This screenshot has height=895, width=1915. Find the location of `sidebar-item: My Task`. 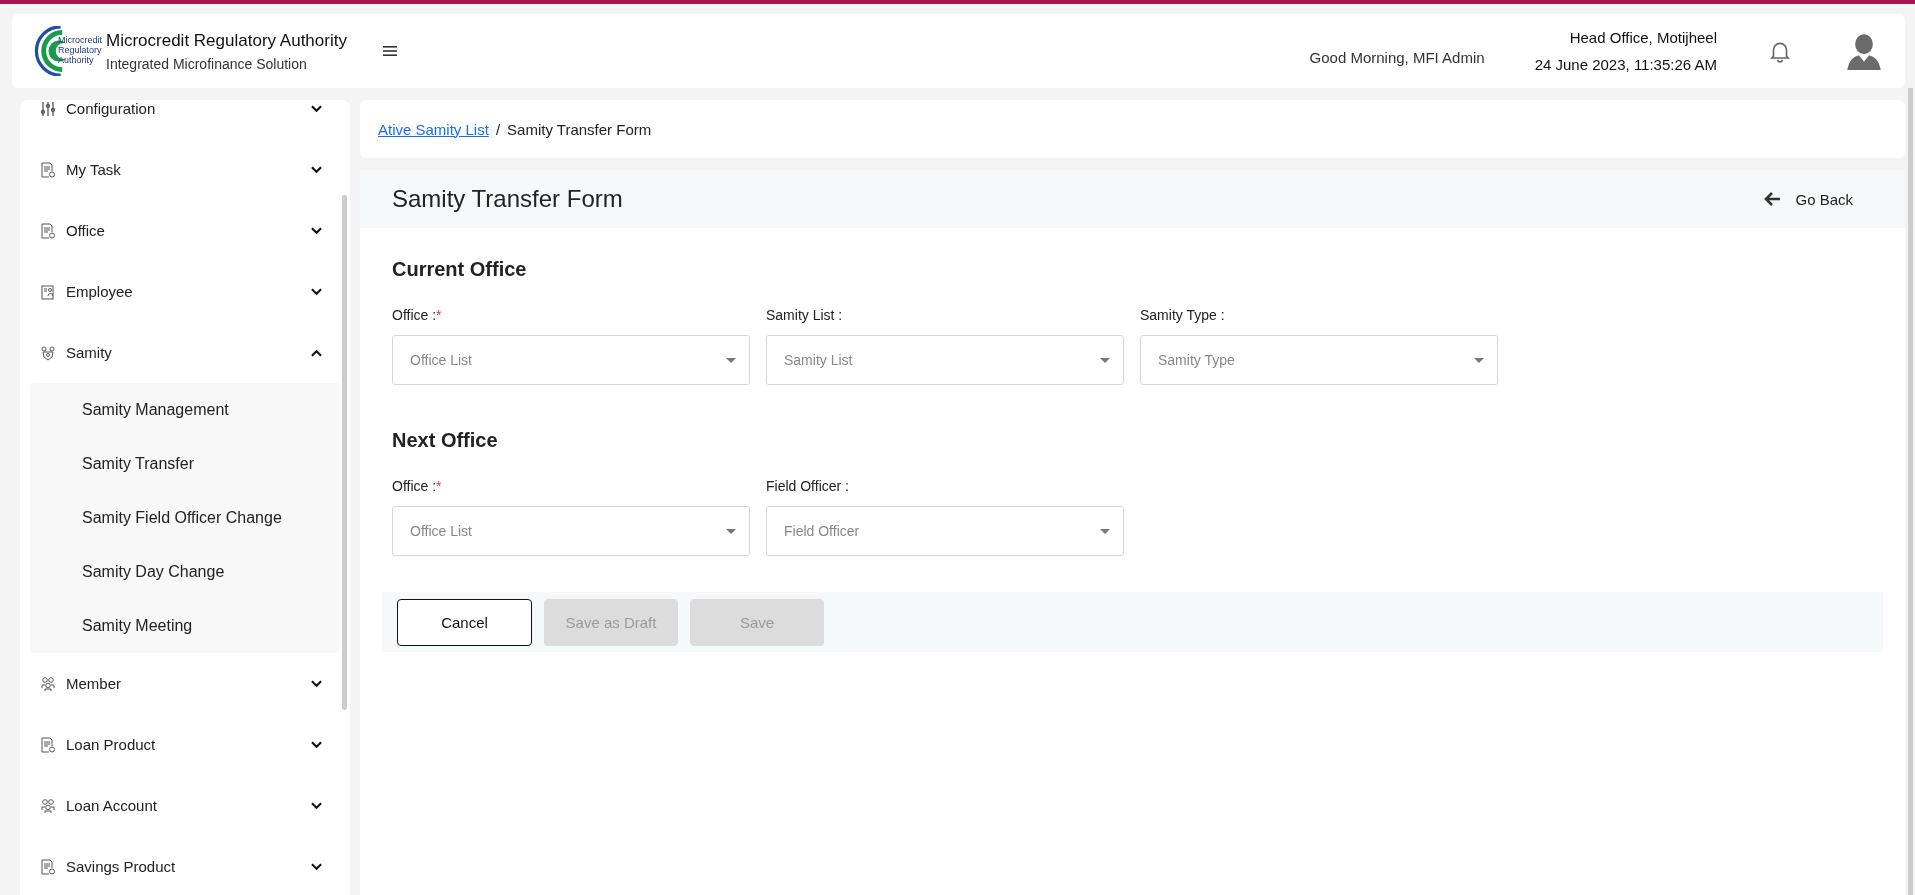

sidebar-item: My Task is located at coordinates (185, 169).